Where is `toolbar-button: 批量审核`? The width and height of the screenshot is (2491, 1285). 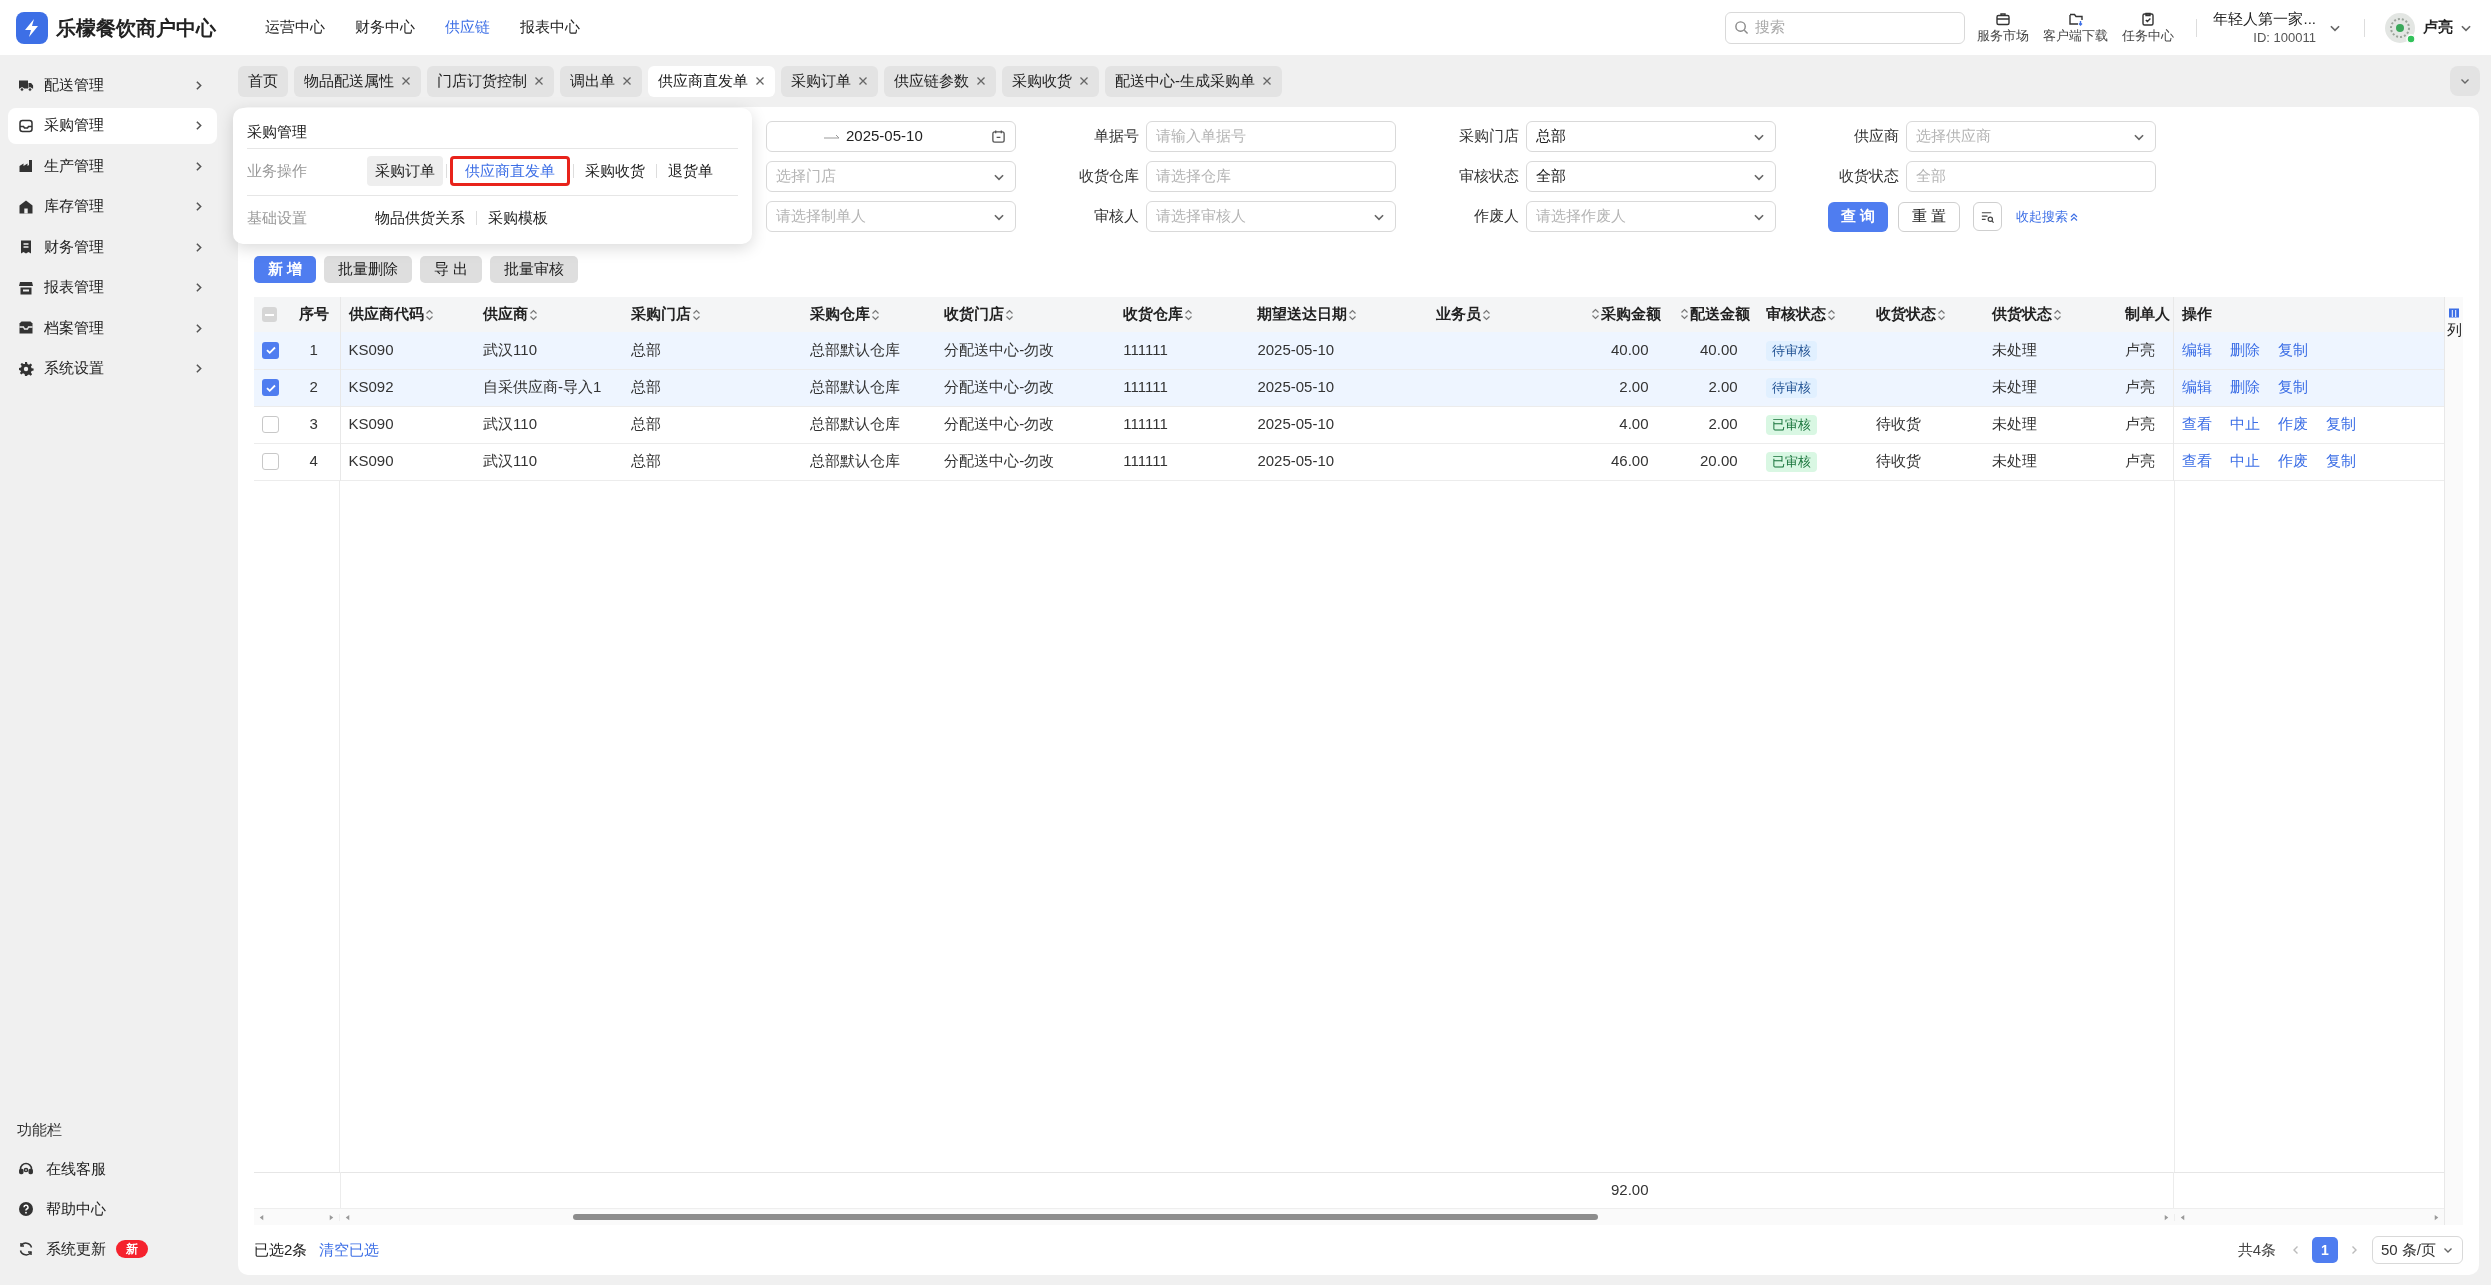 toolbar-button: 批量审核 is located at coordinates (534, 269).